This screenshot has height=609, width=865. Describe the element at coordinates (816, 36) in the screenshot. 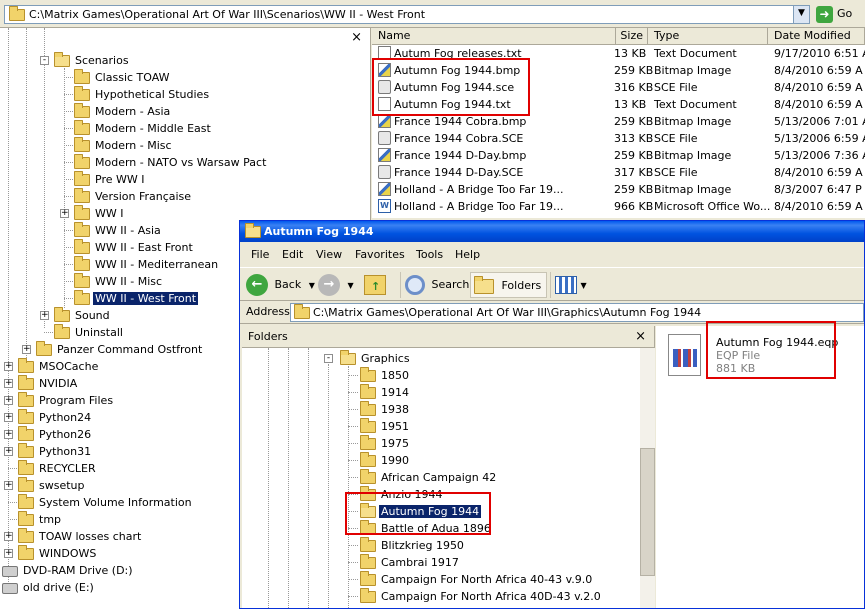

I see `column-header-date: Date Modified` at that location.